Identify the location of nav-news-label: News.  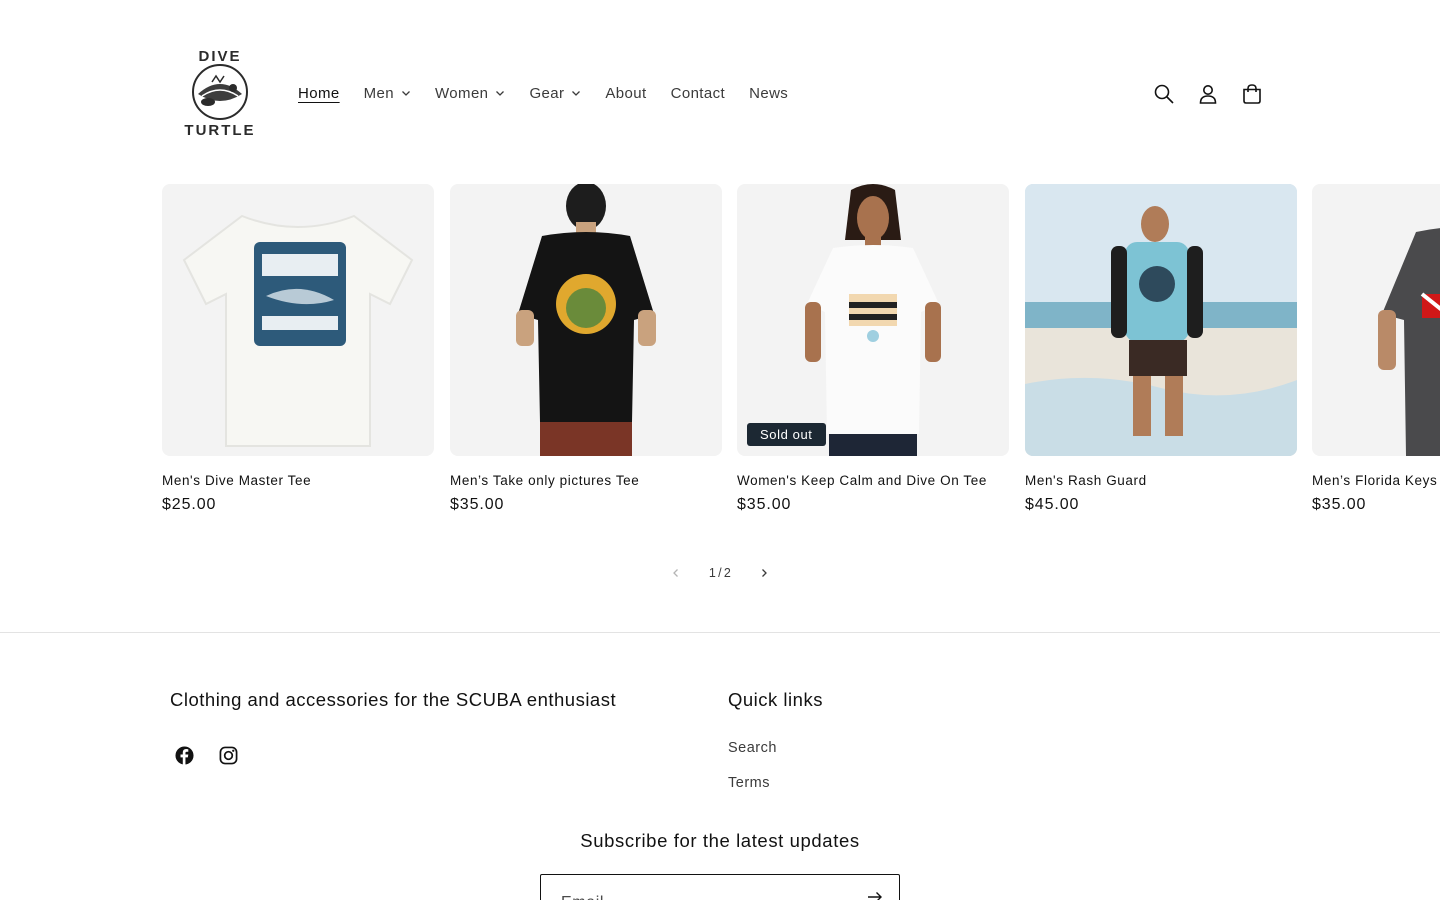
(769, 93).